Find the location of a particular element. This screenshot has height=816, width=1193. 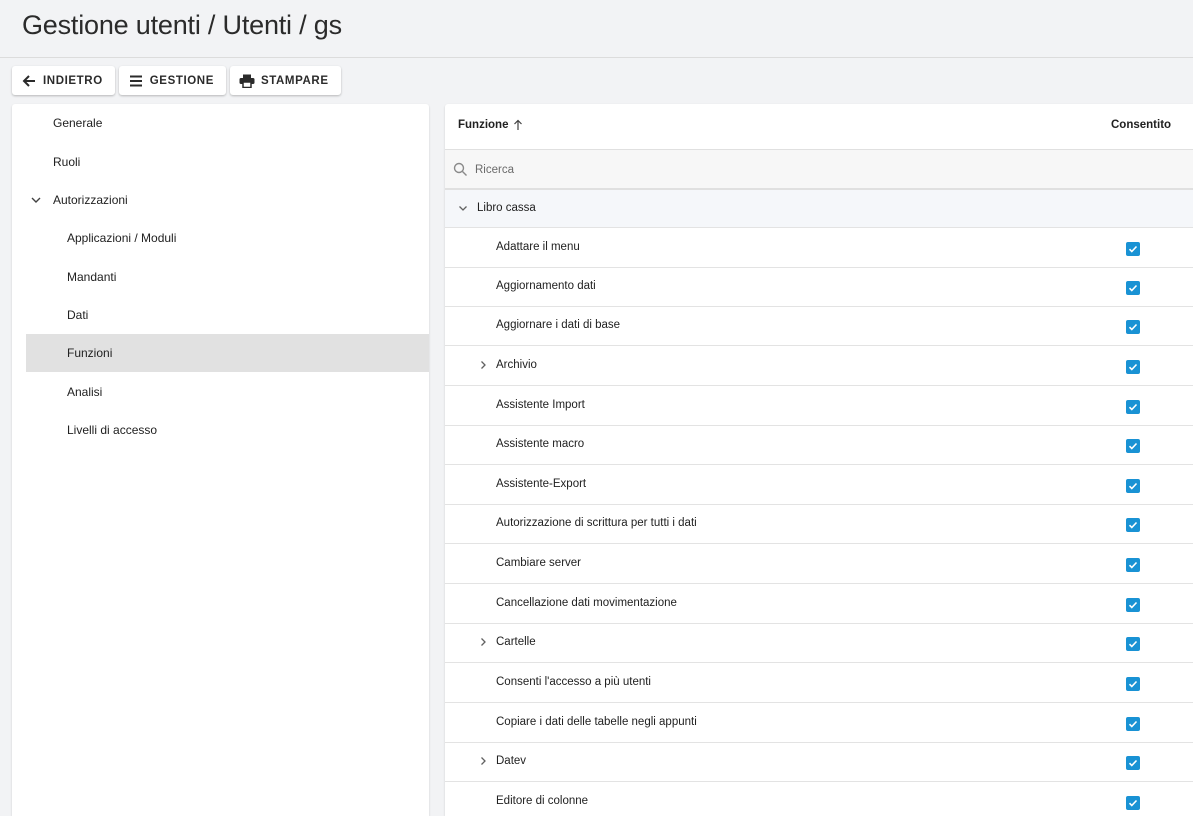

grid-header: Funzione Consentito is located at coordinates (819, 127).